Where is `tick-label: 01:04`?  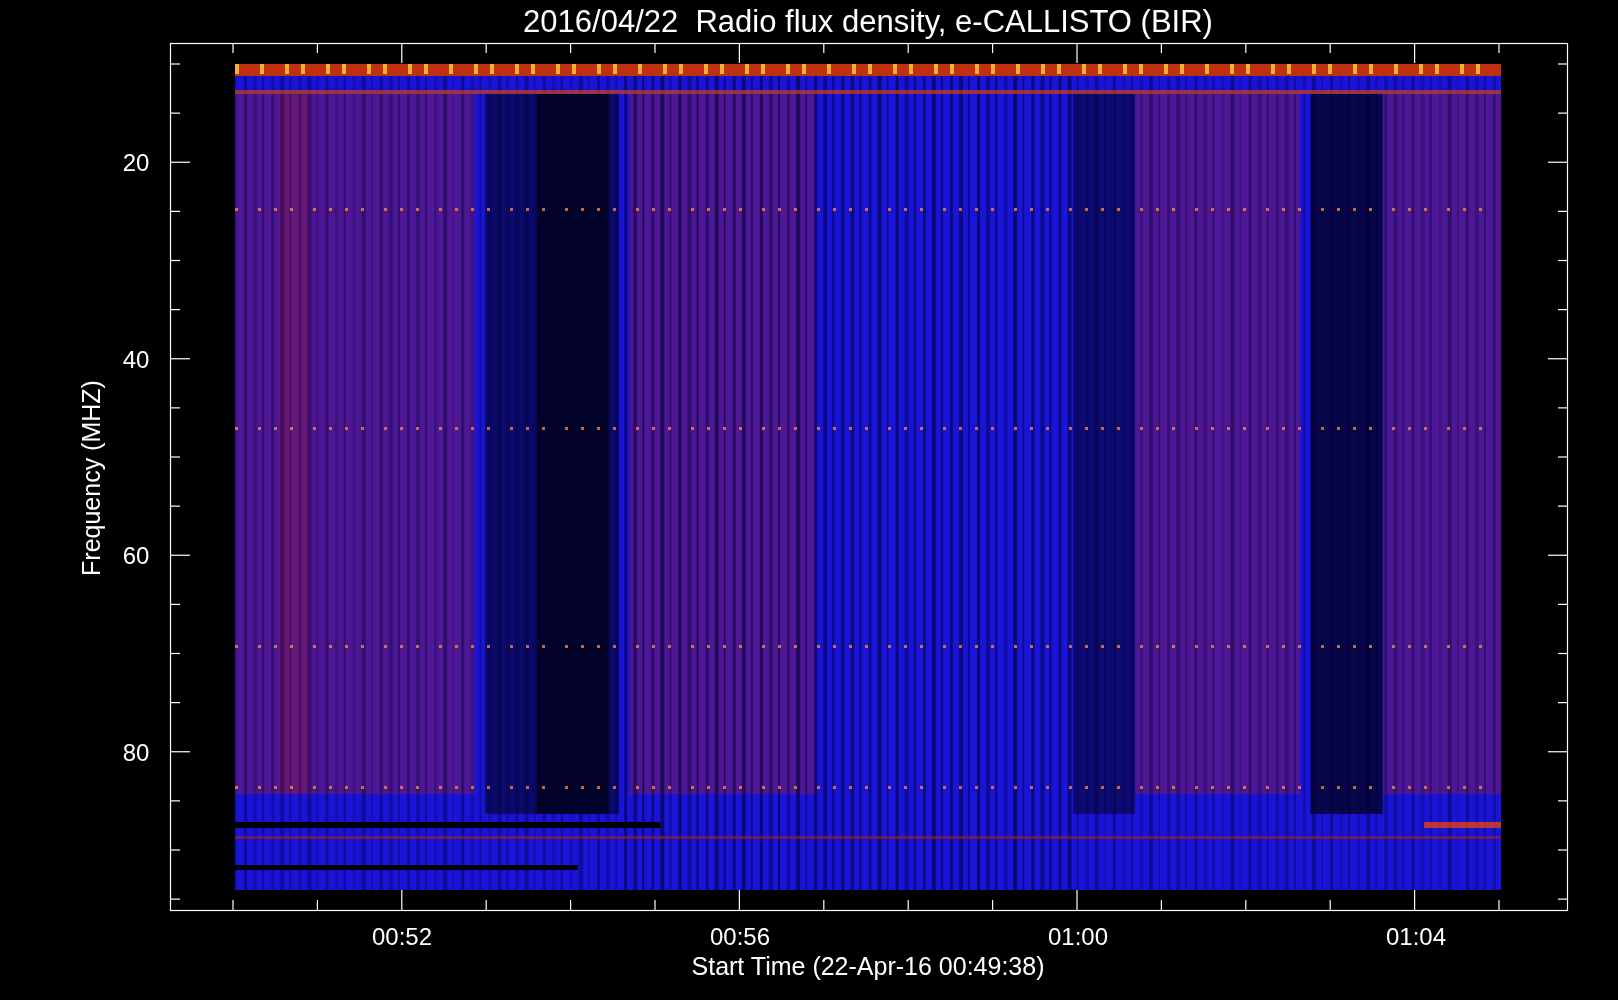
tick-label: 01:04 is located at coordinates (1416, 936).